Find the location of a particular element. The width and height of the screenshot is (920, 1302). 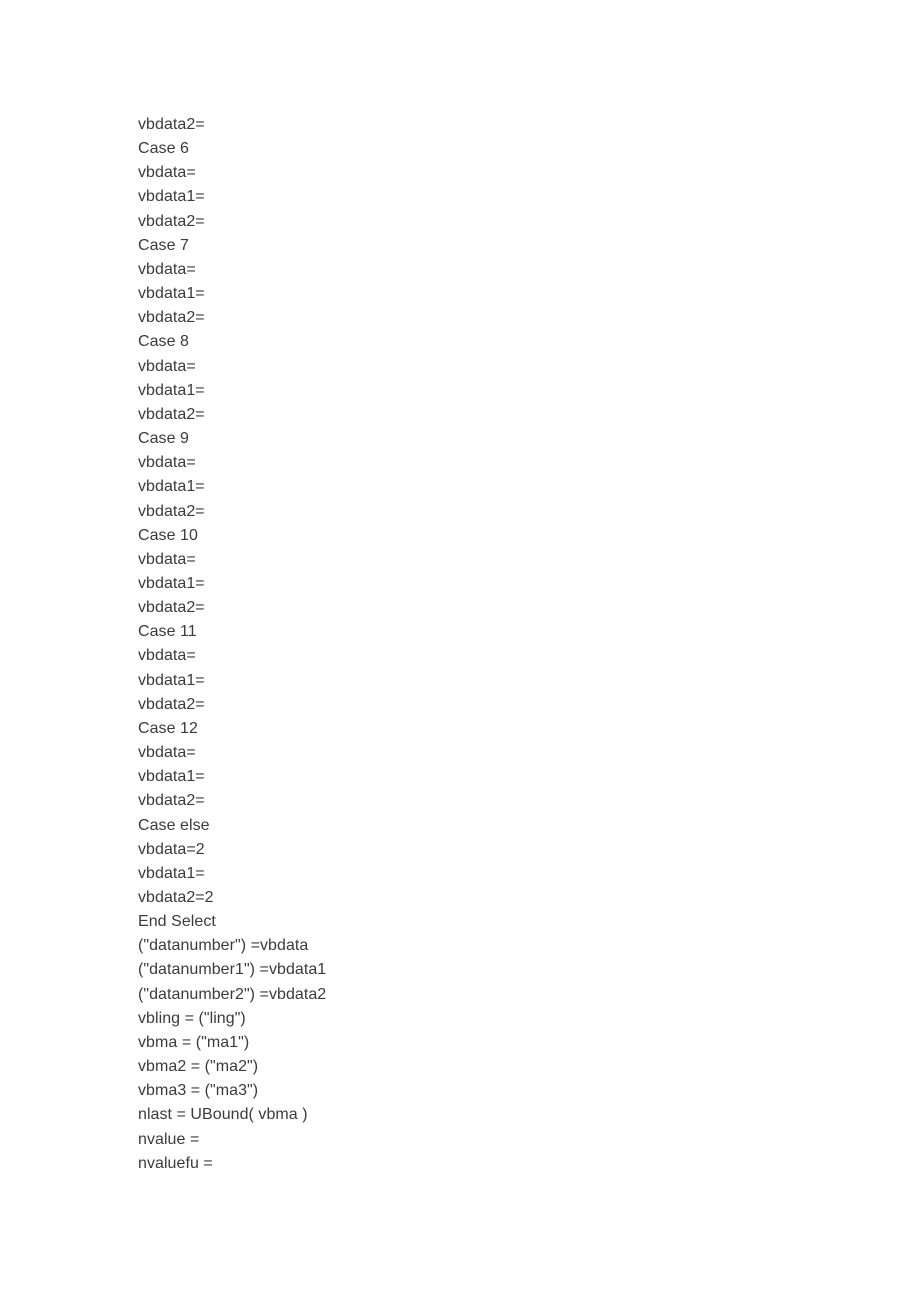

code-line: Case 9 is located at coordinates (163, 439).